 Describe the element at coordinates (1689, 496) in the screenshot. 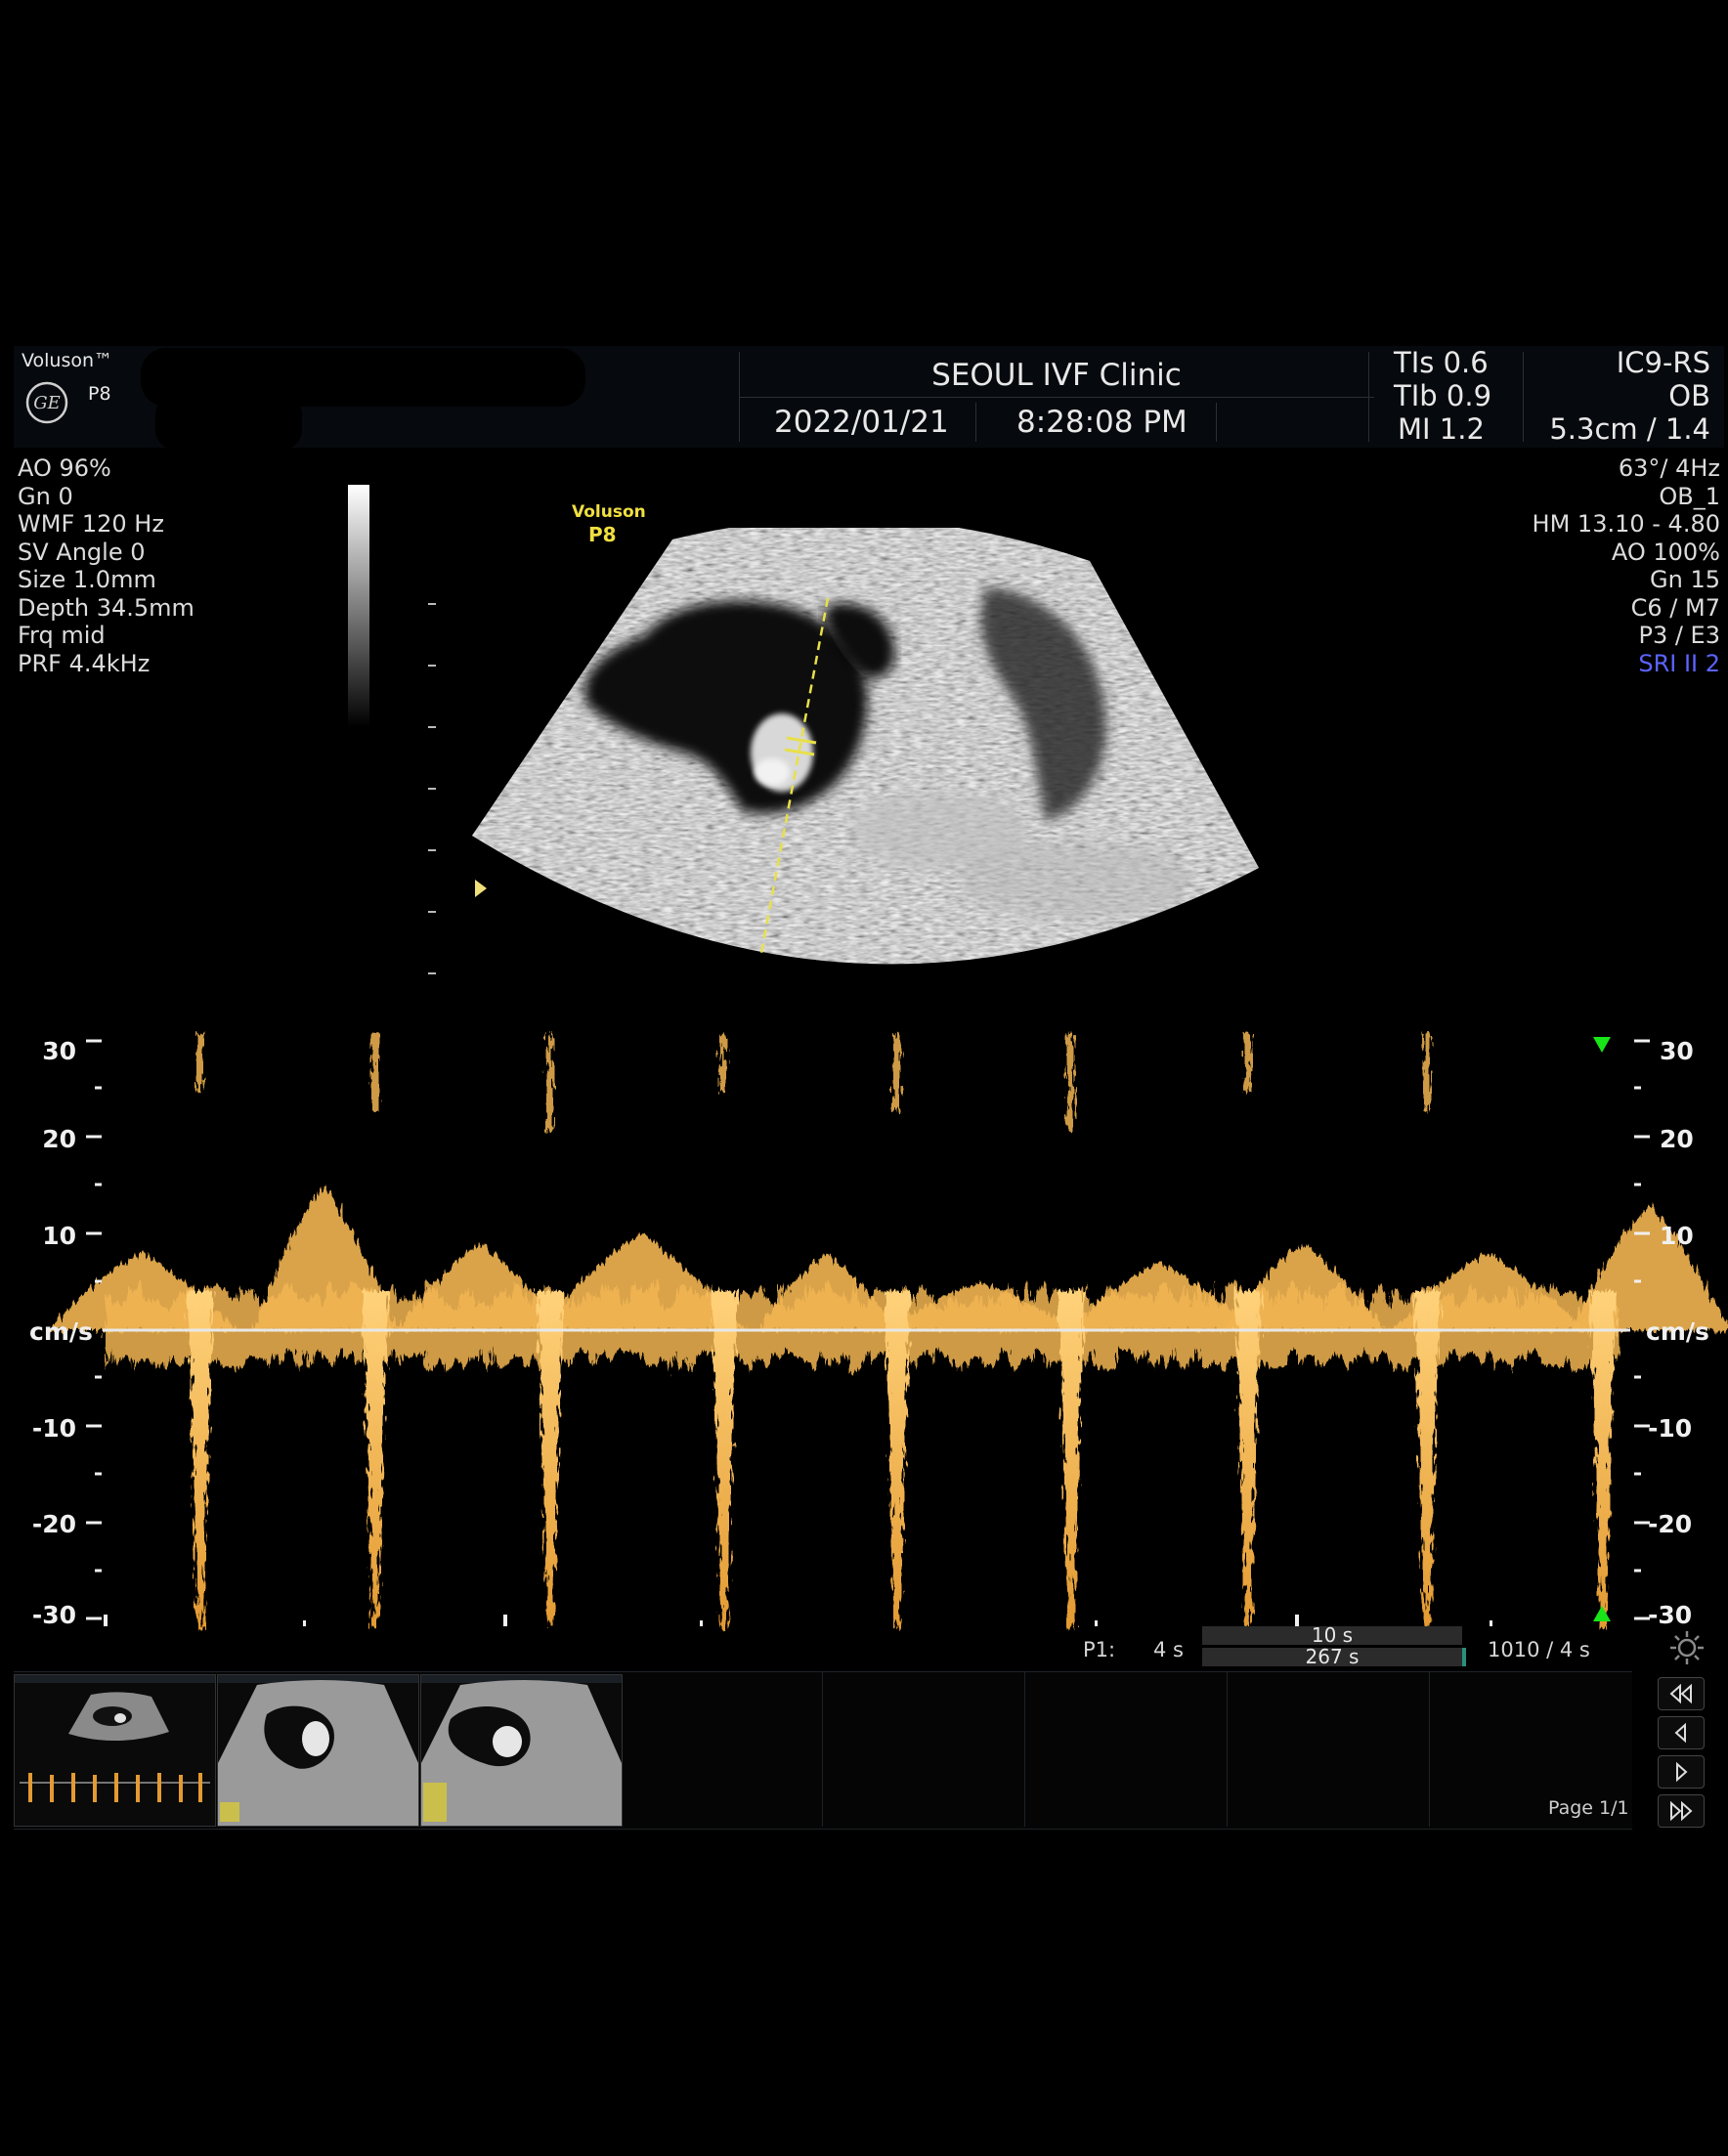

I see `param-preset: OB_1` at that location.